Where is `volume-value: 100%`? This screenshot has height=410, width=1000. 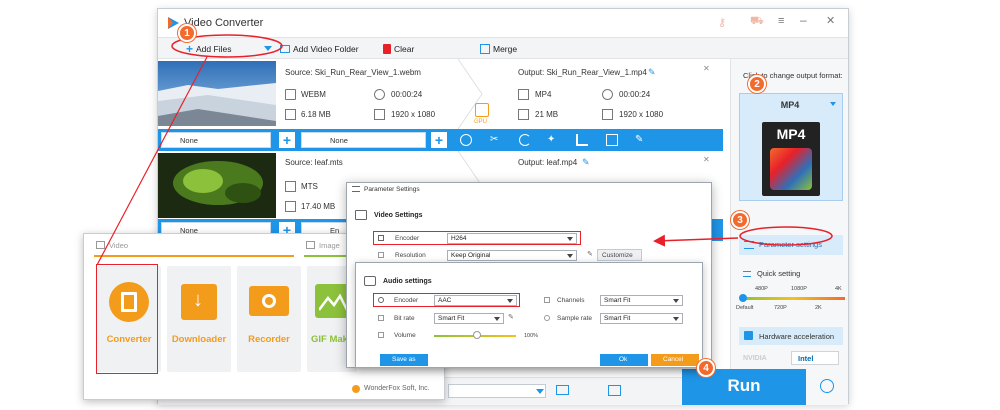 volume-value: 100% is located at coordinates (531, 336).